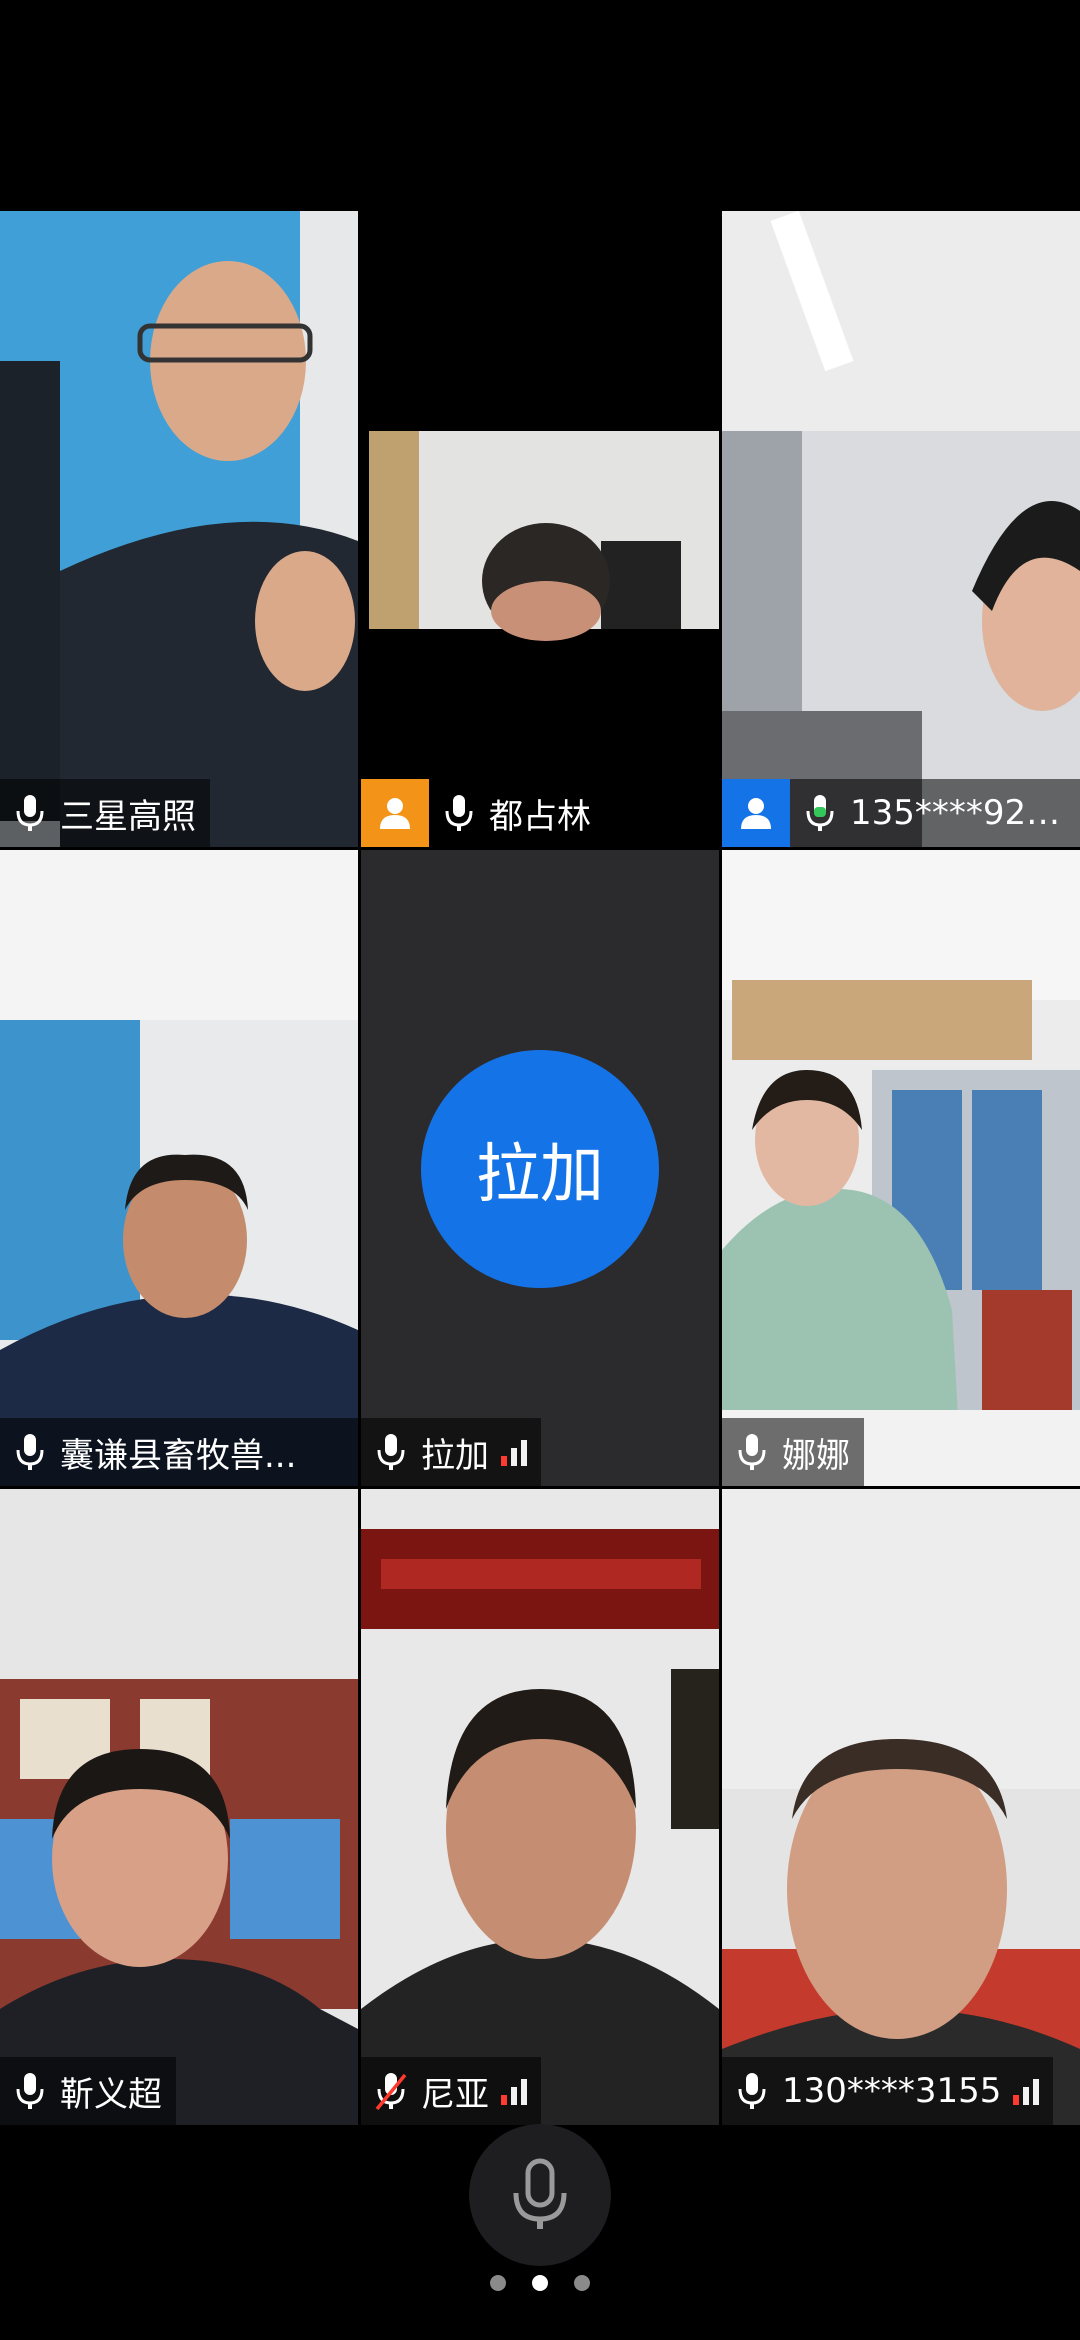  I want to click on participant-name-bar: 都占林, so click(540, 813).